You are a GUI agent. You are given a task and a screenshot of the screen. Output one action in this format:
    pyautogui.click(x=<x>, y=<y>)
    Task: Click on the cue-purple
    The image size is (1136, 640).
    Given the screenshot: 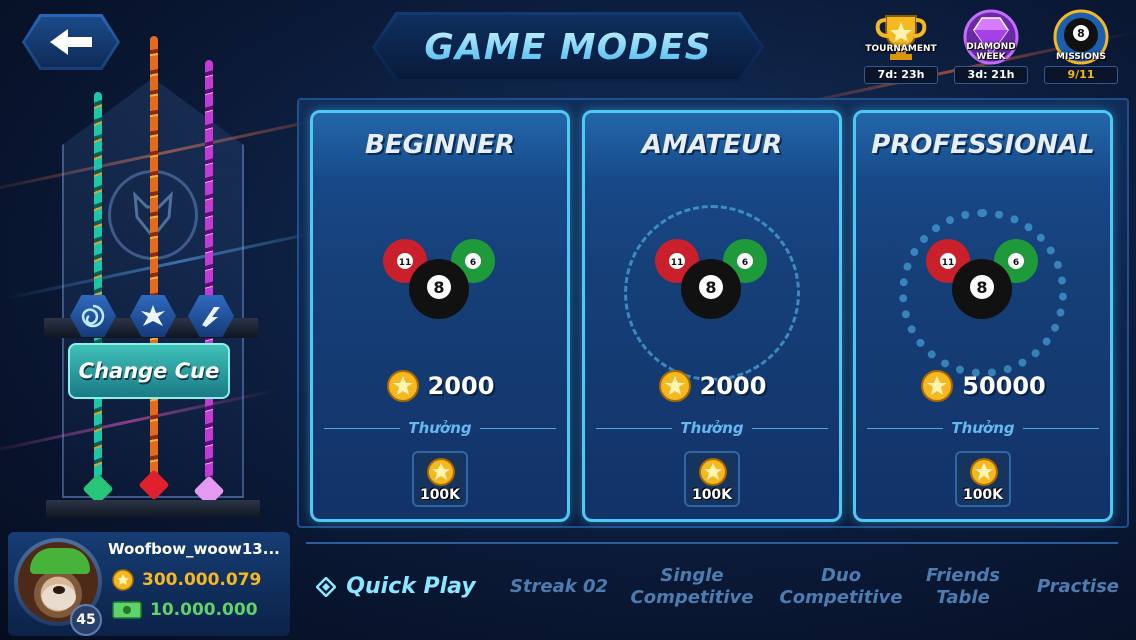 What is the action you would take?
    pyautogui.click(x=209, y=275)
    